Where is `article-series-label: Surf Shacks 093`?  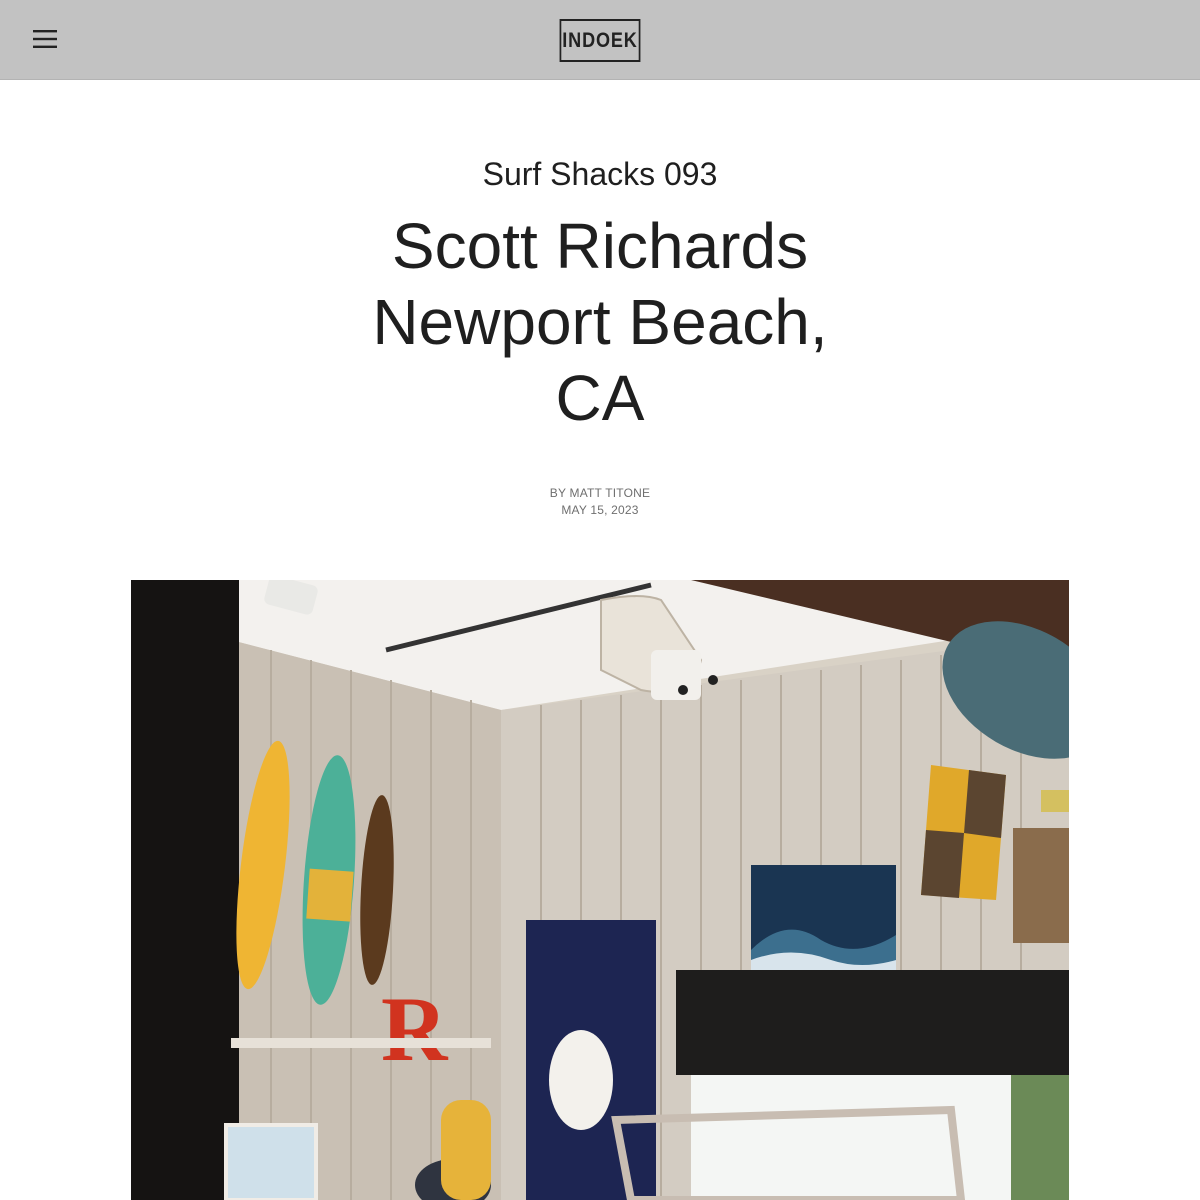
article-series-label: Surf Shacks 093 is located at coordinates (600, 174).